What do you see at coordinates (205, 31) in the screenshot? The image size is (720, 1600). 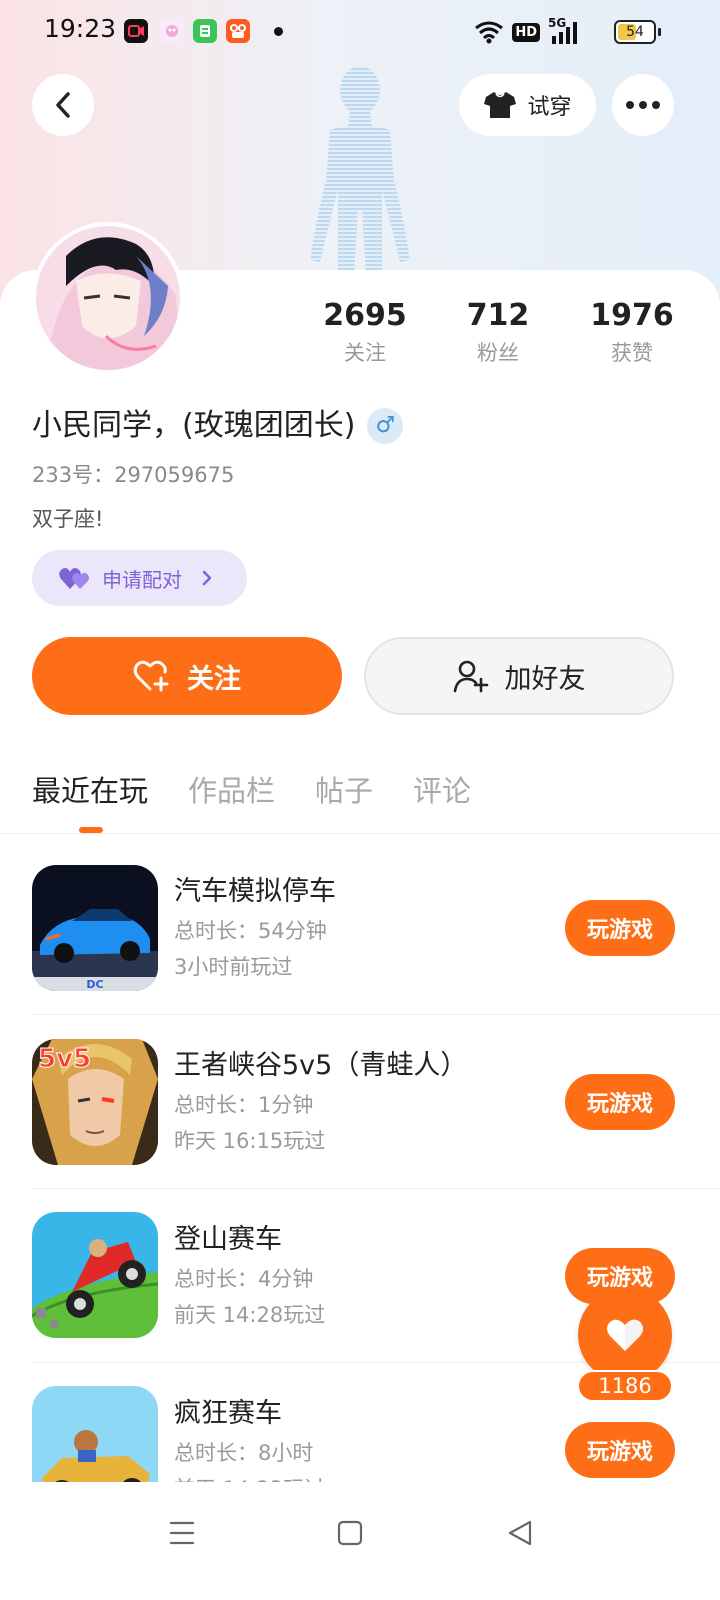 I see `green-app-icon` at bounding box center [205, 31].